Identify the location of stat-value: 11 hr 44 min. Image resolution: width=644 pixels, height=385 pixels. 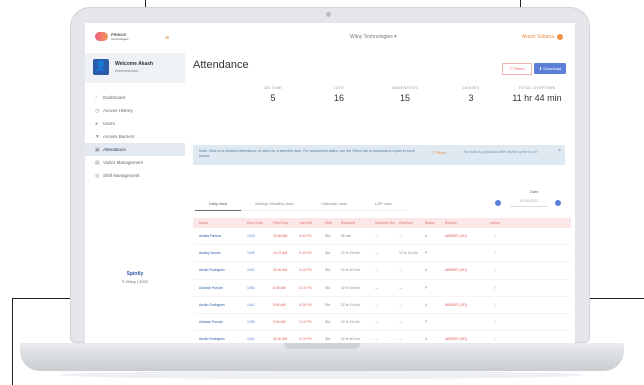
(537, 98).